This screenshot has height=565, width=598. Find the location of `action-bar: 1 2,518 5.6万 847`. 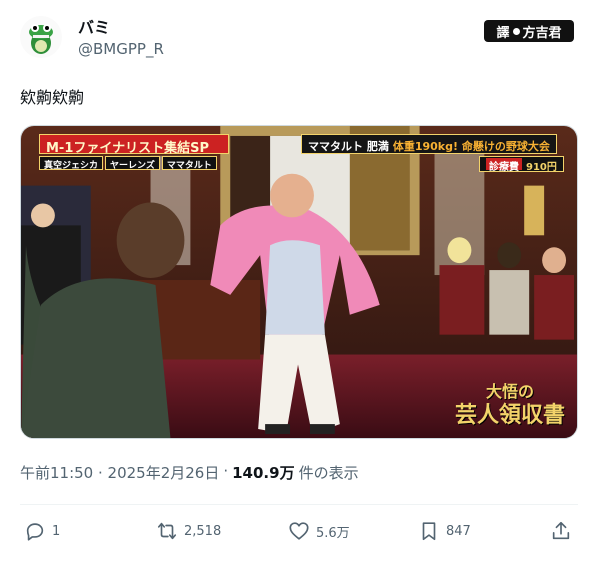

action-bar: 1 2,518 5.6万 847 is located at coordinates (299, 535).